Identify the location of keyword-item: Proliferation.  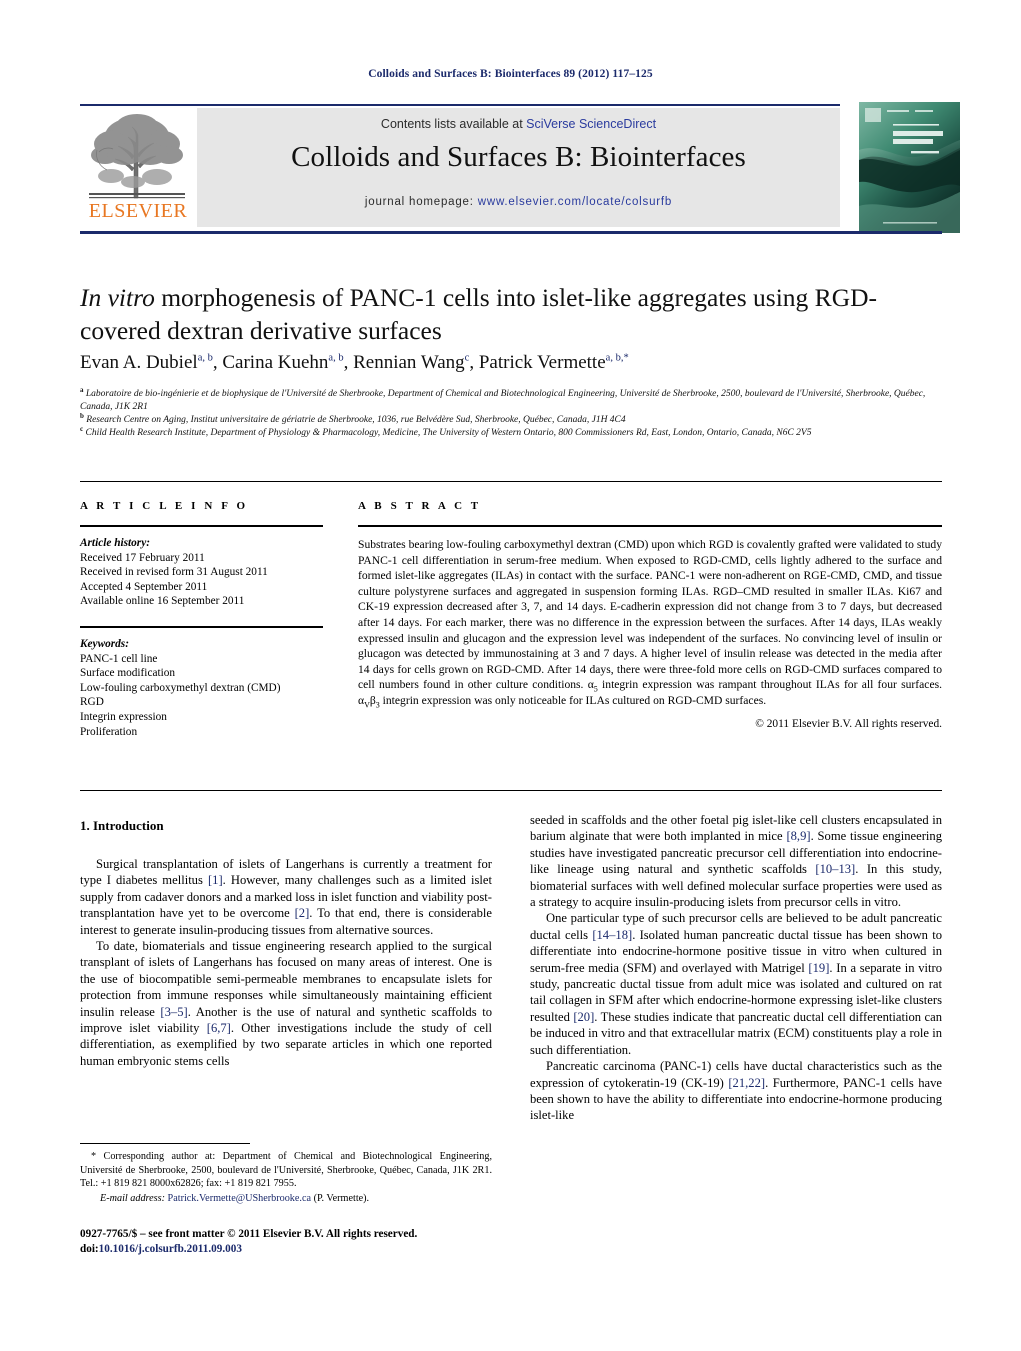
(109, 731).